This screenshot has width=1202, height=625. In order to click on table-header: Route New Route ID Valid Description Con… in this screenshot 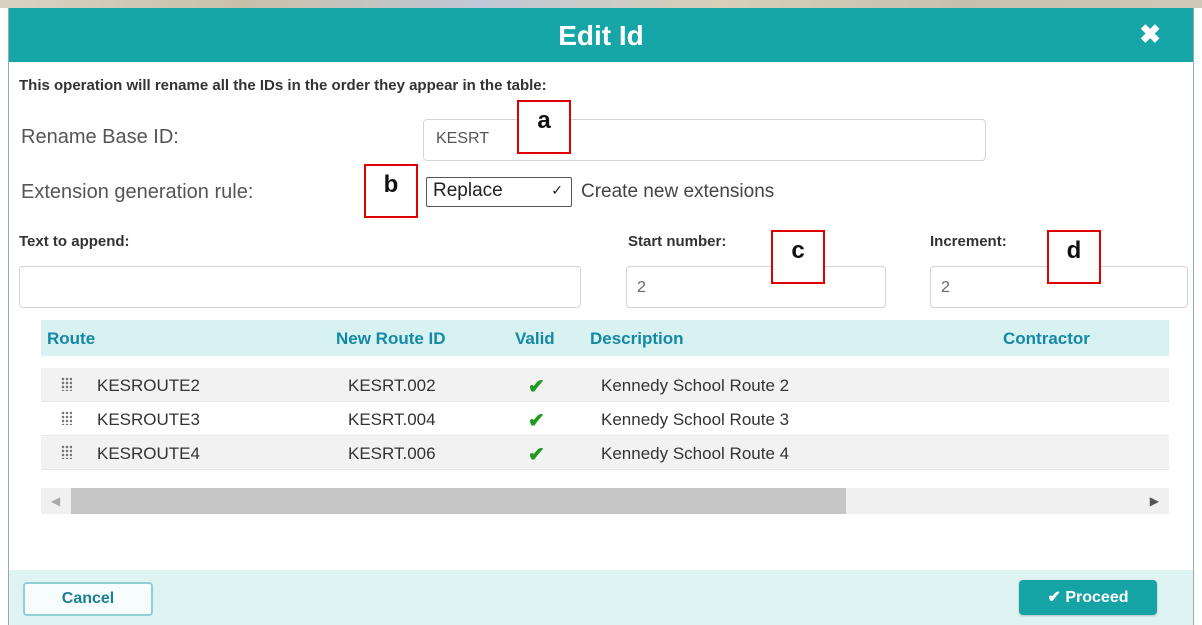, I will do `click(605, 338)`.